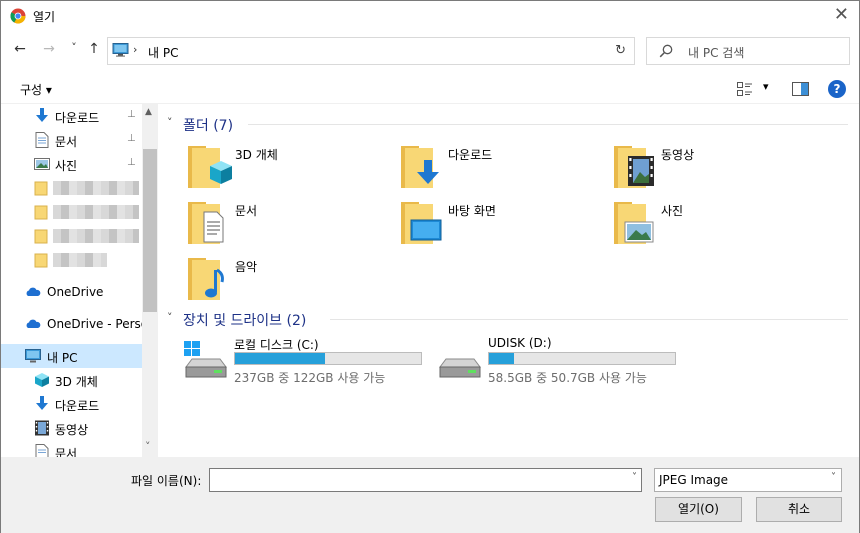 The width and height of the screenshot is (860, 533). What do you see at coordinates (548, 124) in the screenshot?
I see `group-divider` at bounding box center [548, 124].